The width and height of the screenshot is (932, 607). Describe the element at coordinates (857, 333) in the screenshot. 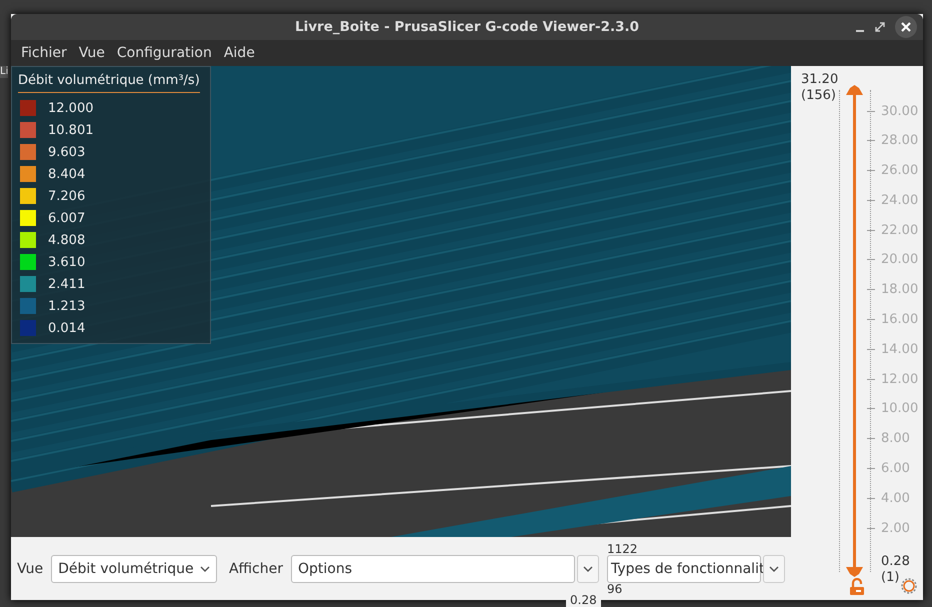

I see `layer-slider: 31.20 (156) 30.00 28.00 26.00 24.00 22.00 20.00 18.00 16.00 14.00 12.00 10.00 8.00 6.00 4.00 2.00 0.28 (1)` at that location.